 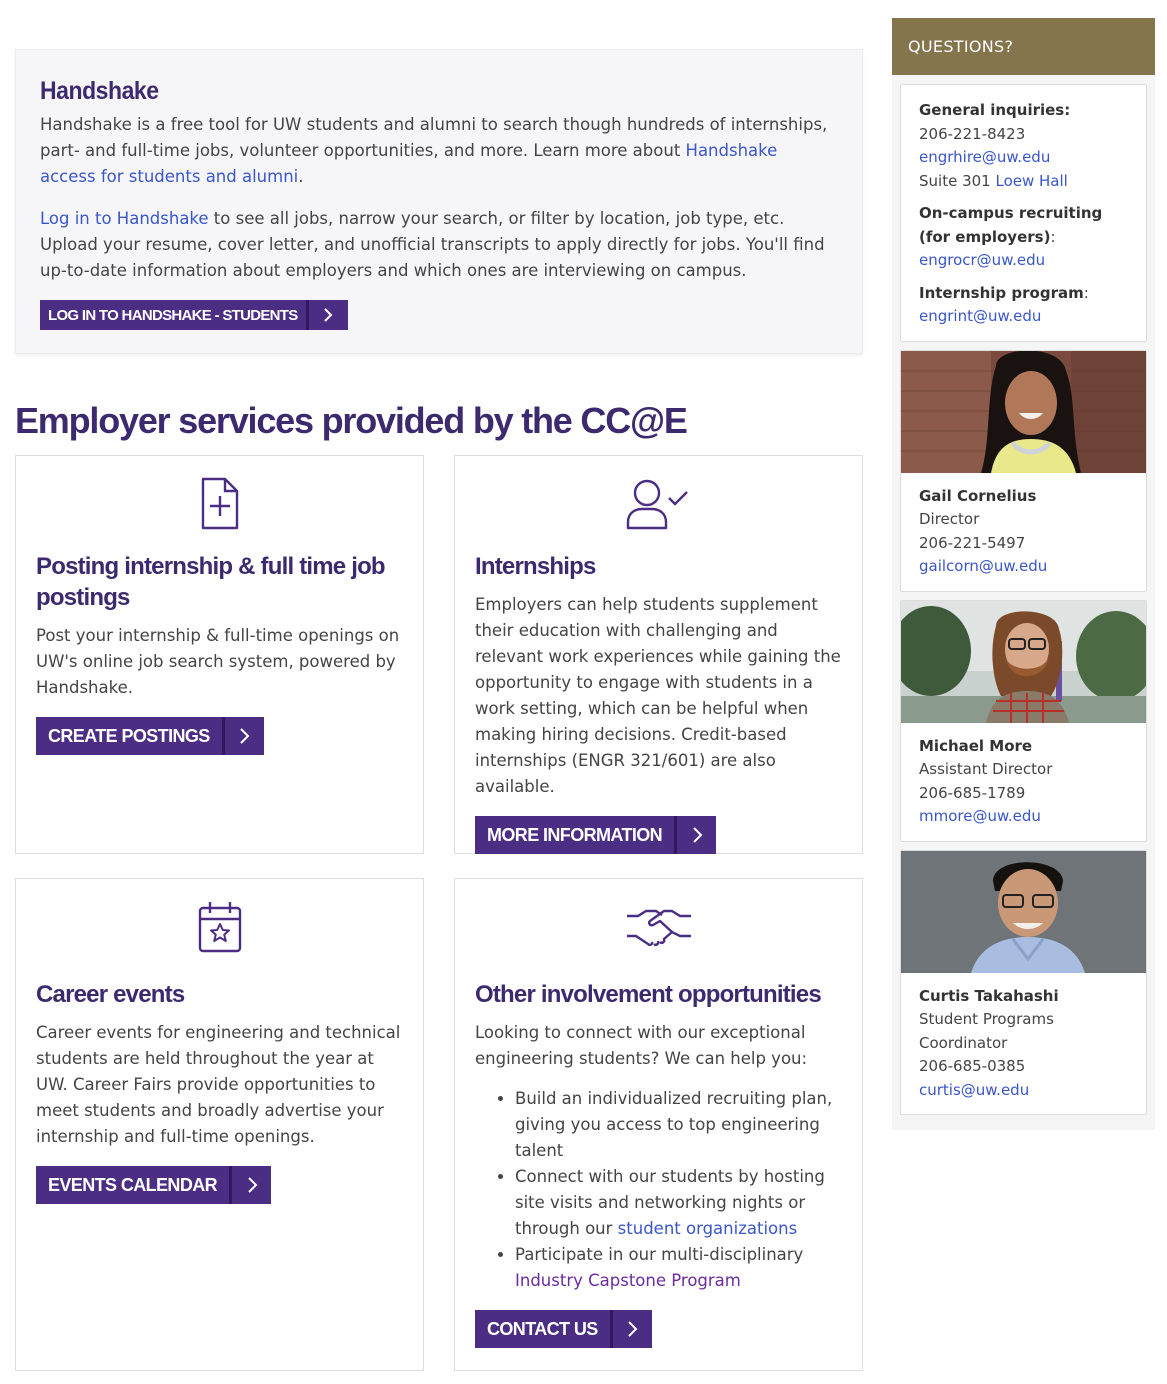 I want to click on staff-title: Assistant Director, so click(x=986, y=769).